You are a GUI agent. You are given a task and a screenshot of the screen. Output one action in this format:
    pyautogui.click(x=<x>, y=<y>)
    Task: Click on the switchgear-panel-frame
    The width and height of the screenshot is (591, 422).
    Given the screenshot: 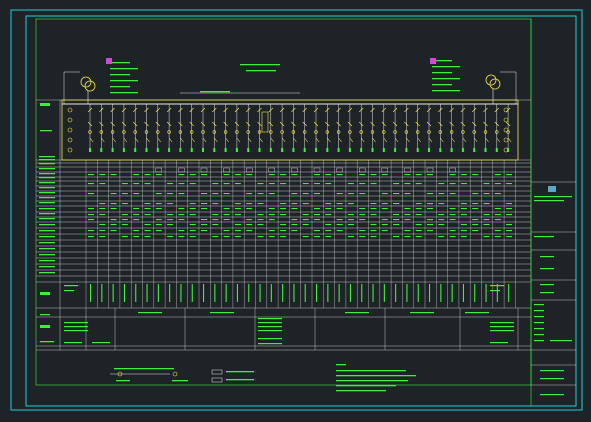 What is the action you would take?
    pyautogui.click(x=290, y=130)
    